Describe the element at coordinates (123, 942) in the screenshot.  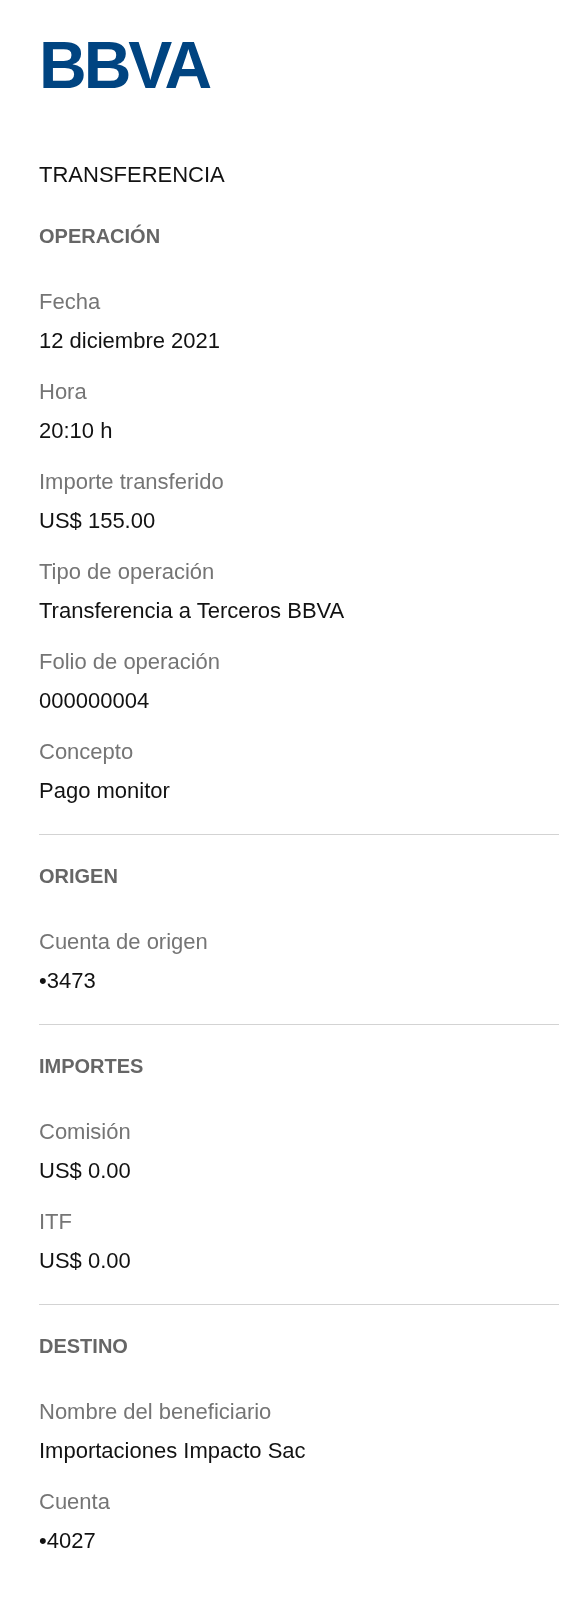
I see `field-label: Cuenta de origen` at that location.